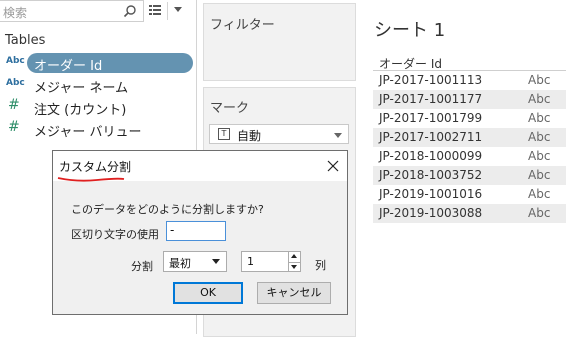  I want to click on field-label: オーダー Id, so click(68, 66).